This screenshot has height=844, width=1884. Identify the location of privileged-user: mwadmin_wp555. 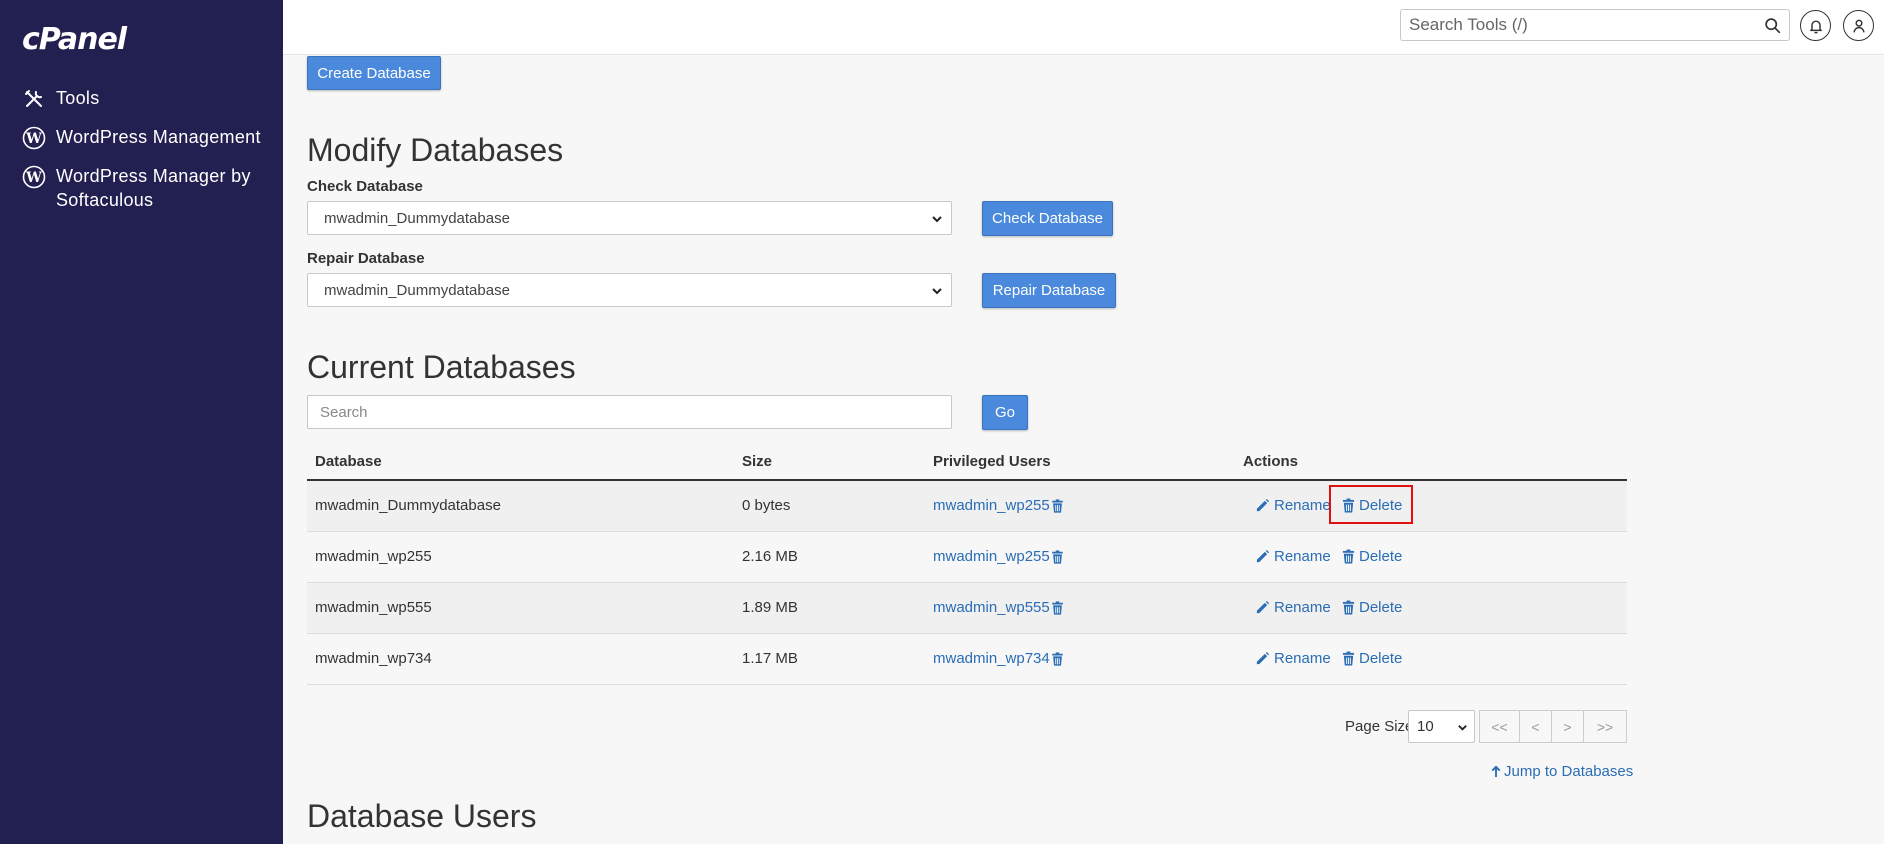
(998, 607).